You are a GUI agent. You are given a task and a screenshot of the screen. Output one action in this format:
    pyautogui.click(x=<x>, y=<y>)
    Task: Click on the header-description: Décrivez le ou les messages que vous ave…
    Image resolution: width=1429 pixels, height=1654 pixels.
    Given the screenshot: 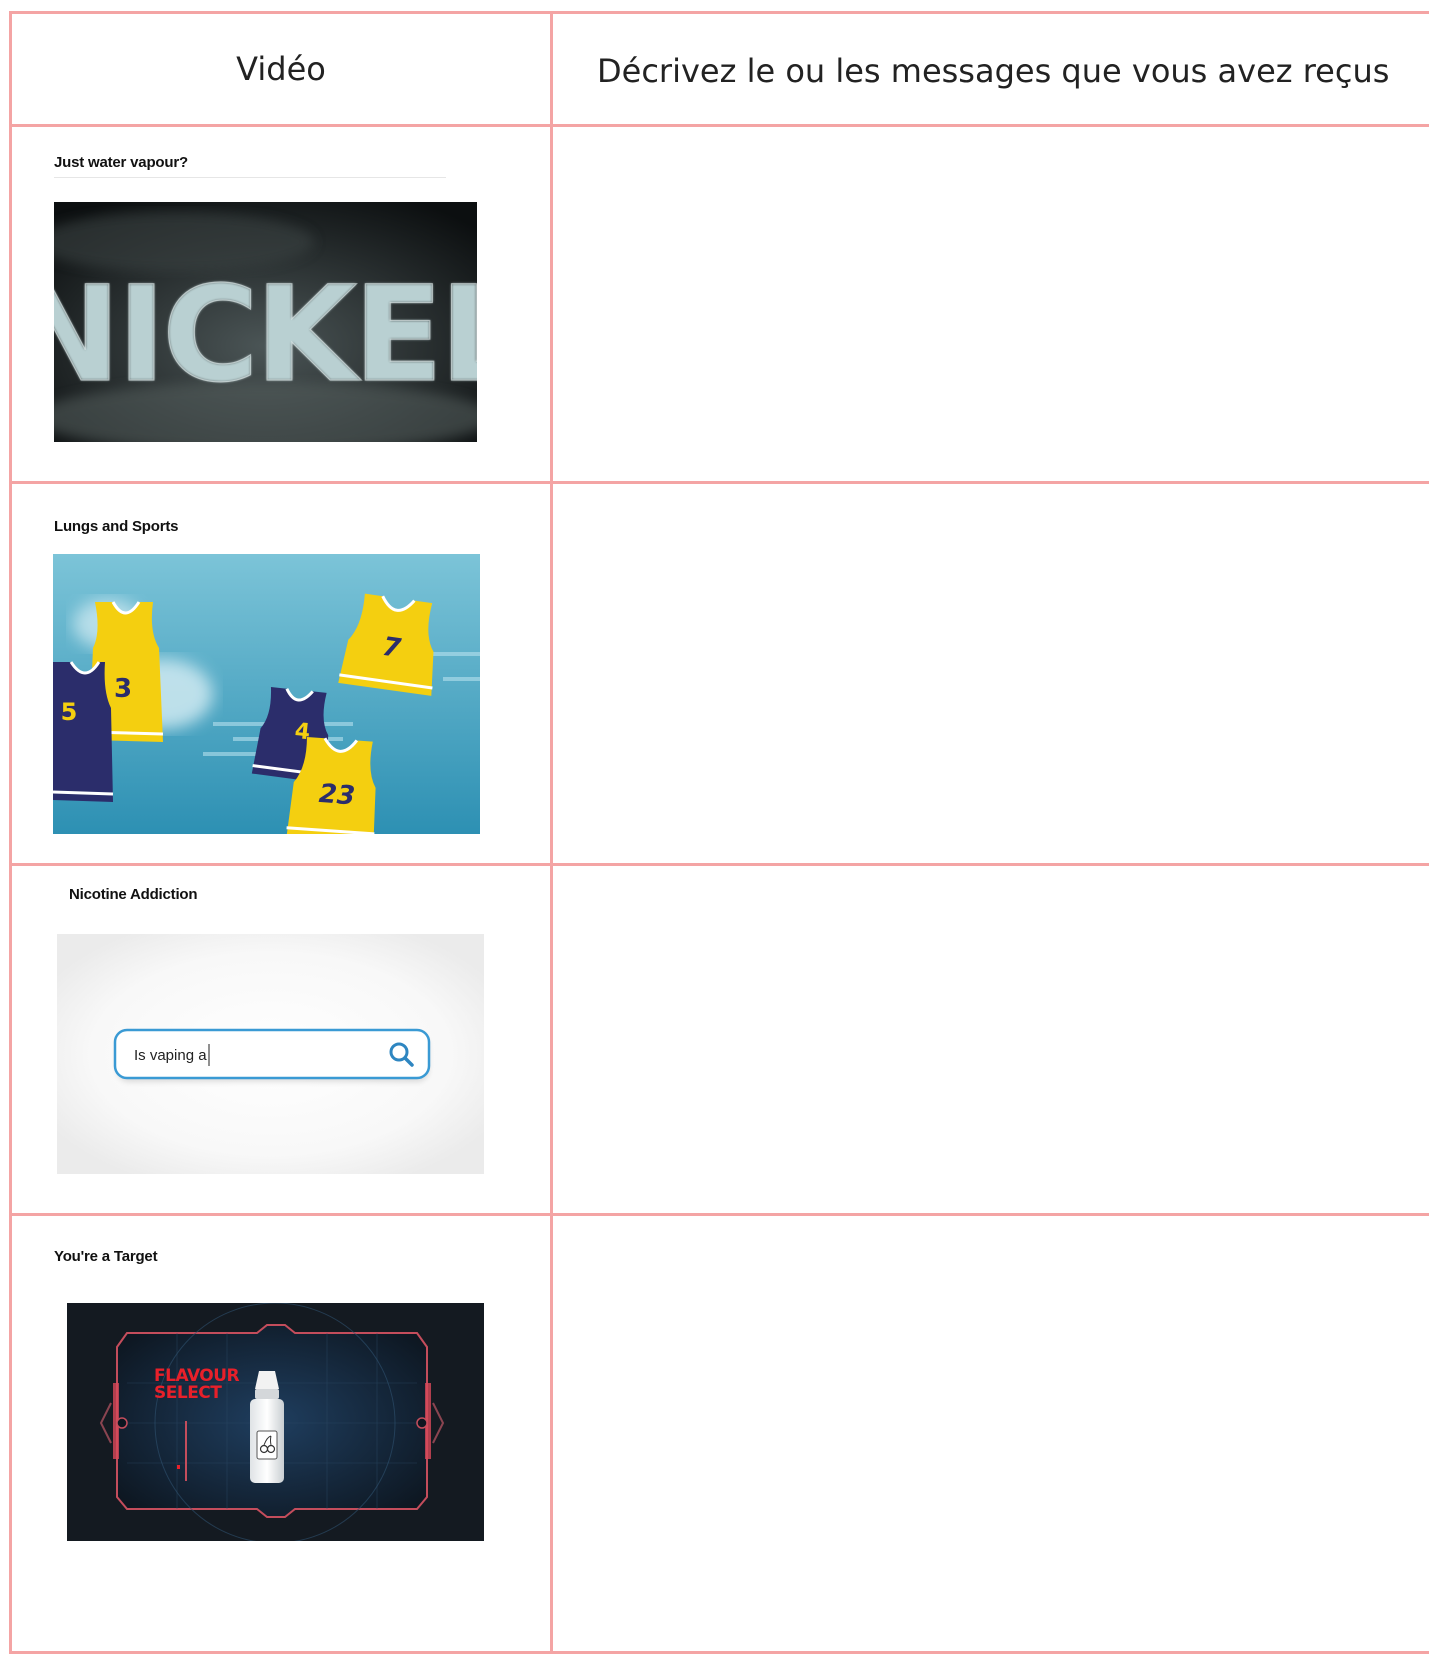 What is the action you would take?
    pyautogui.click(x=990, y=69)
    